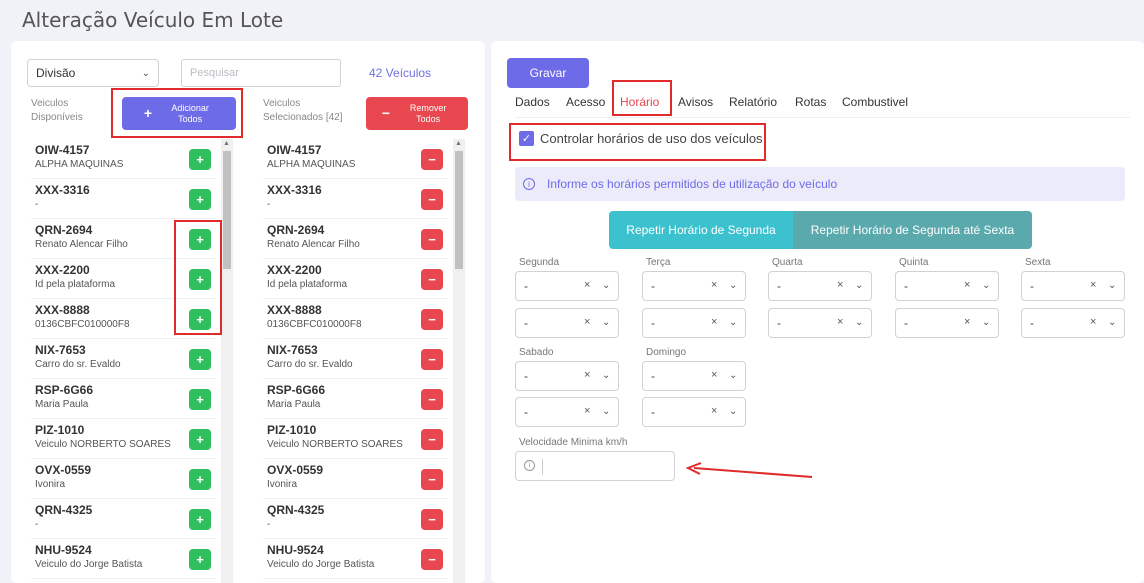 The height and width of the screenshot is (583, 1144). I want to click on min-speed-label: Velocidade Minima km/h, so click(573, 442).